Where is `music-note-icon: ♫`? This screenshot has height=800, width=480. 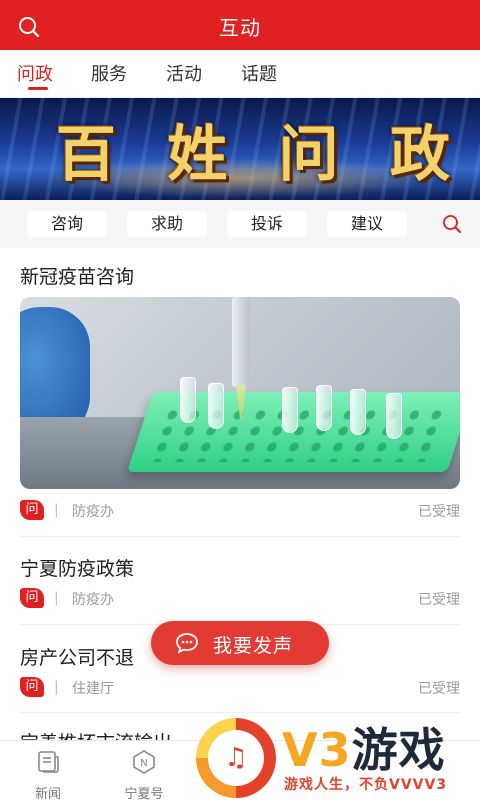 music-note-icon: ♫ is located at coordinates (236, 758).